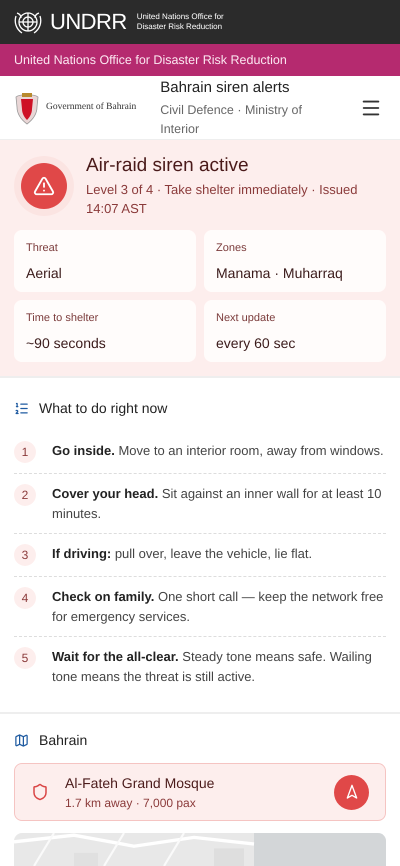 The image size is (400, 866). I want to click on navigation-arrow-icon, so click(352, 792).